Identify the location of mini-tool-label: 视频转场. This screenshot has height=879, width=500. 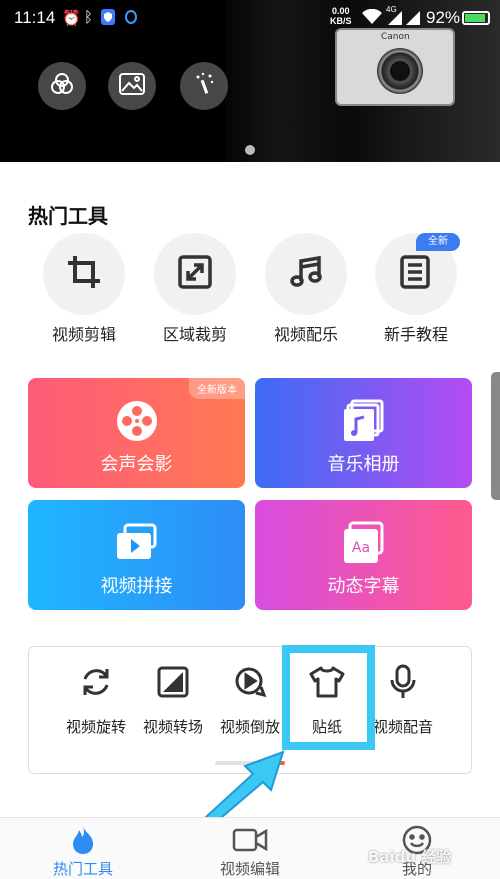
(172, 727).